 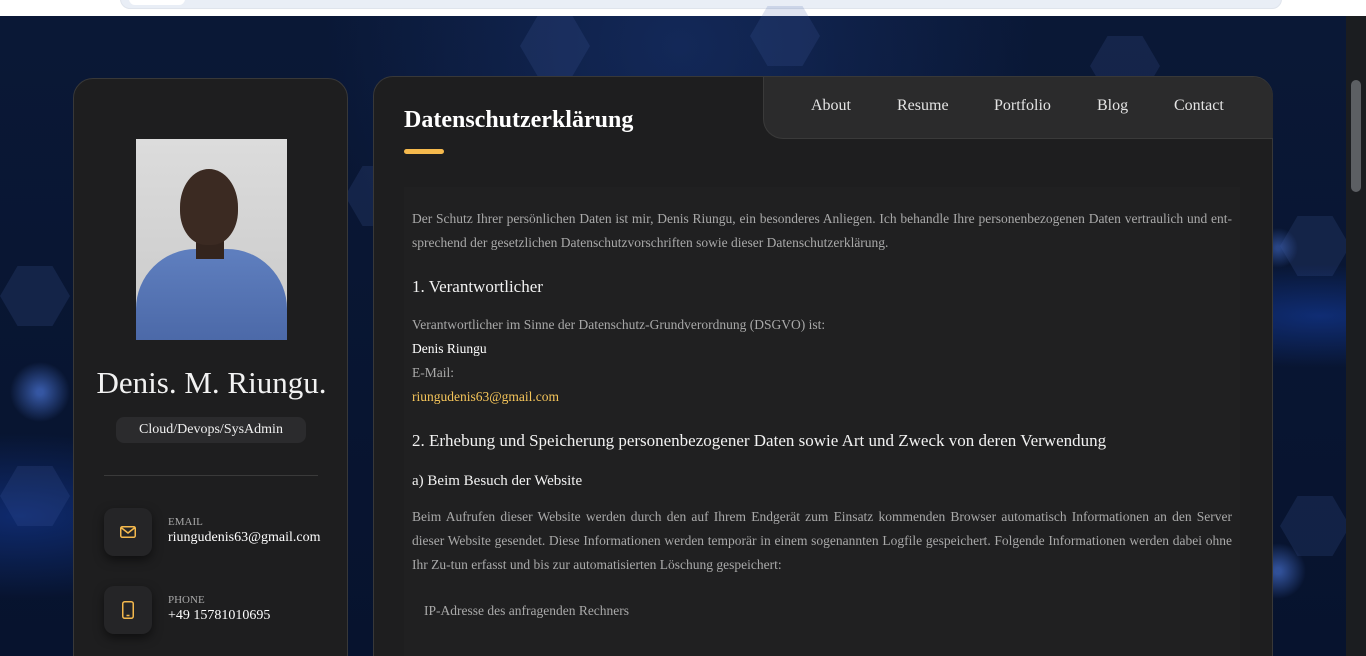 What do you see at coordinates (244, 538) in the screenshot?
I see `contact-email-value: riungudenis63@gmail.com` at bounding box center [244, 538].